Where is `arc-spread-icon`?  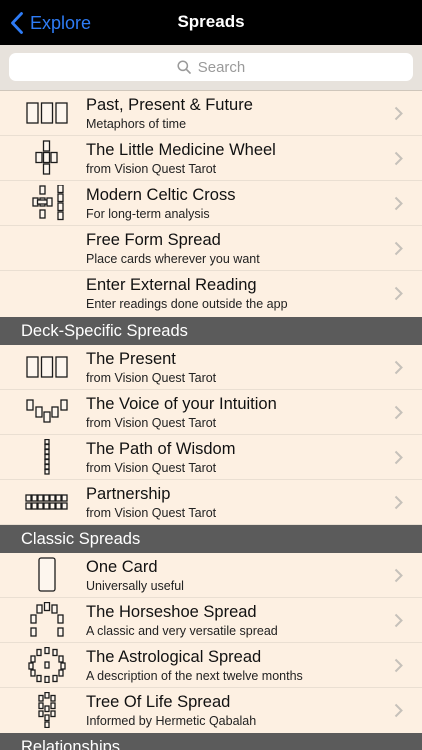 arc-spread-icon is located at coordinates (47, 411).